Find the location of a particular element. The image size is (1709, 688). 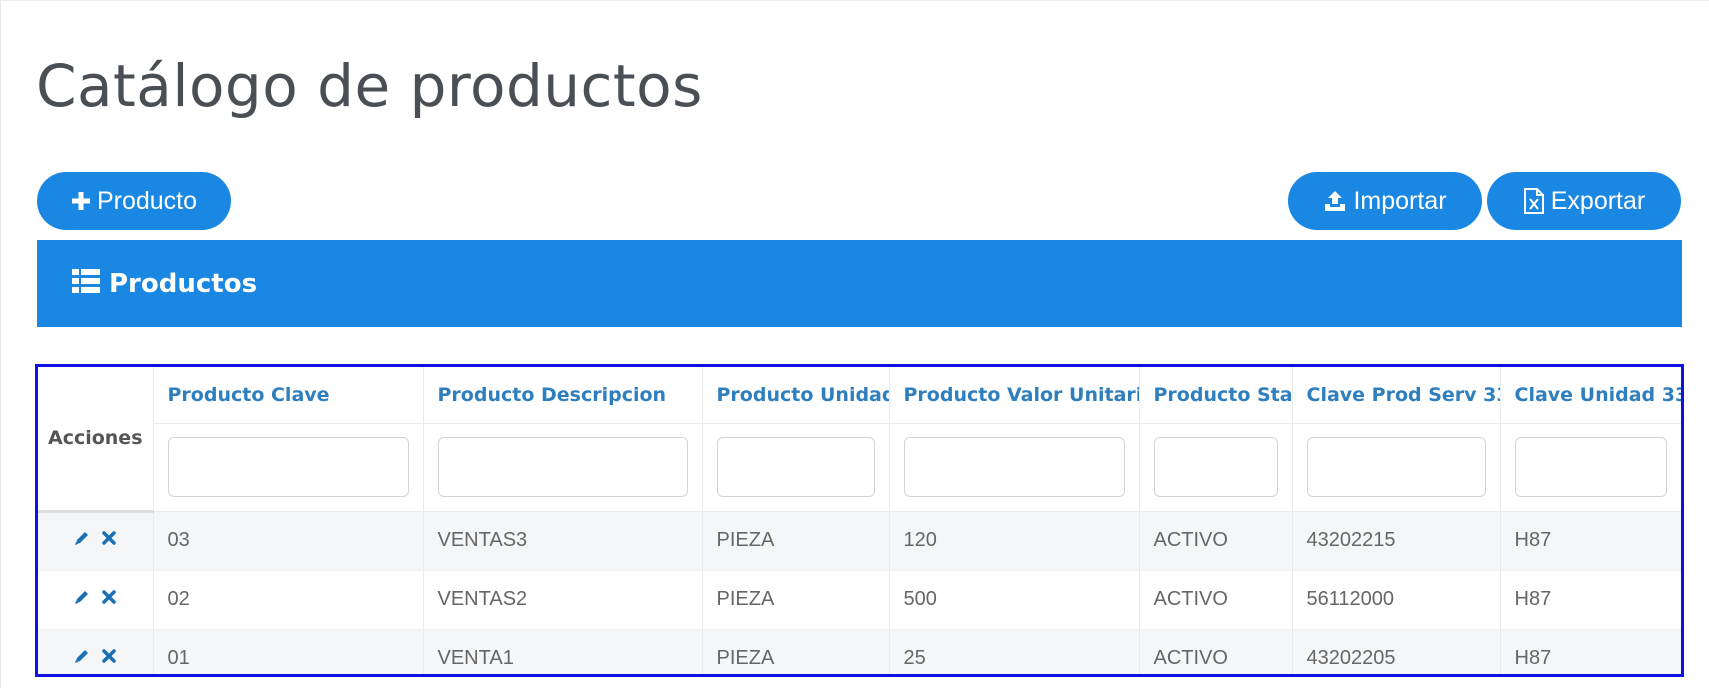

filter-producto-unidad-input is located at coordinates (795, 467).